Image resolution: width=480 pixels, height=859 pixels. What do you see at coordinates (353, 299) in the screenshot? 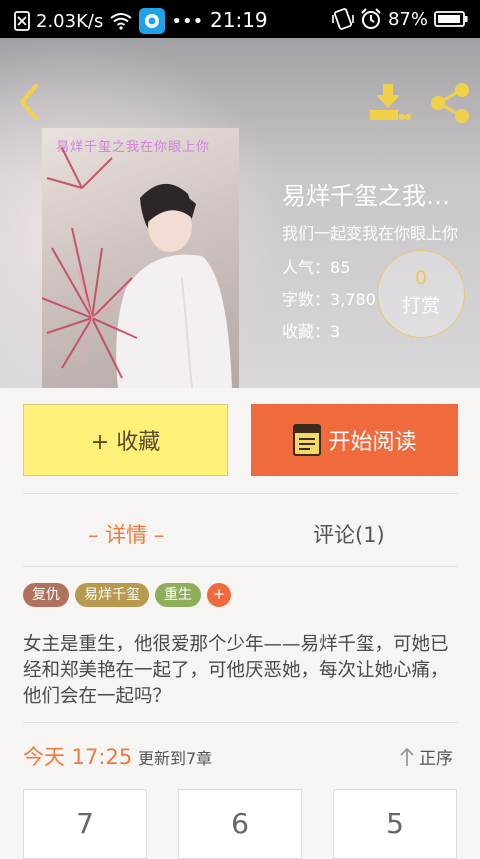
I see `stat-value: 3,780` at bounding box center [353, 299].